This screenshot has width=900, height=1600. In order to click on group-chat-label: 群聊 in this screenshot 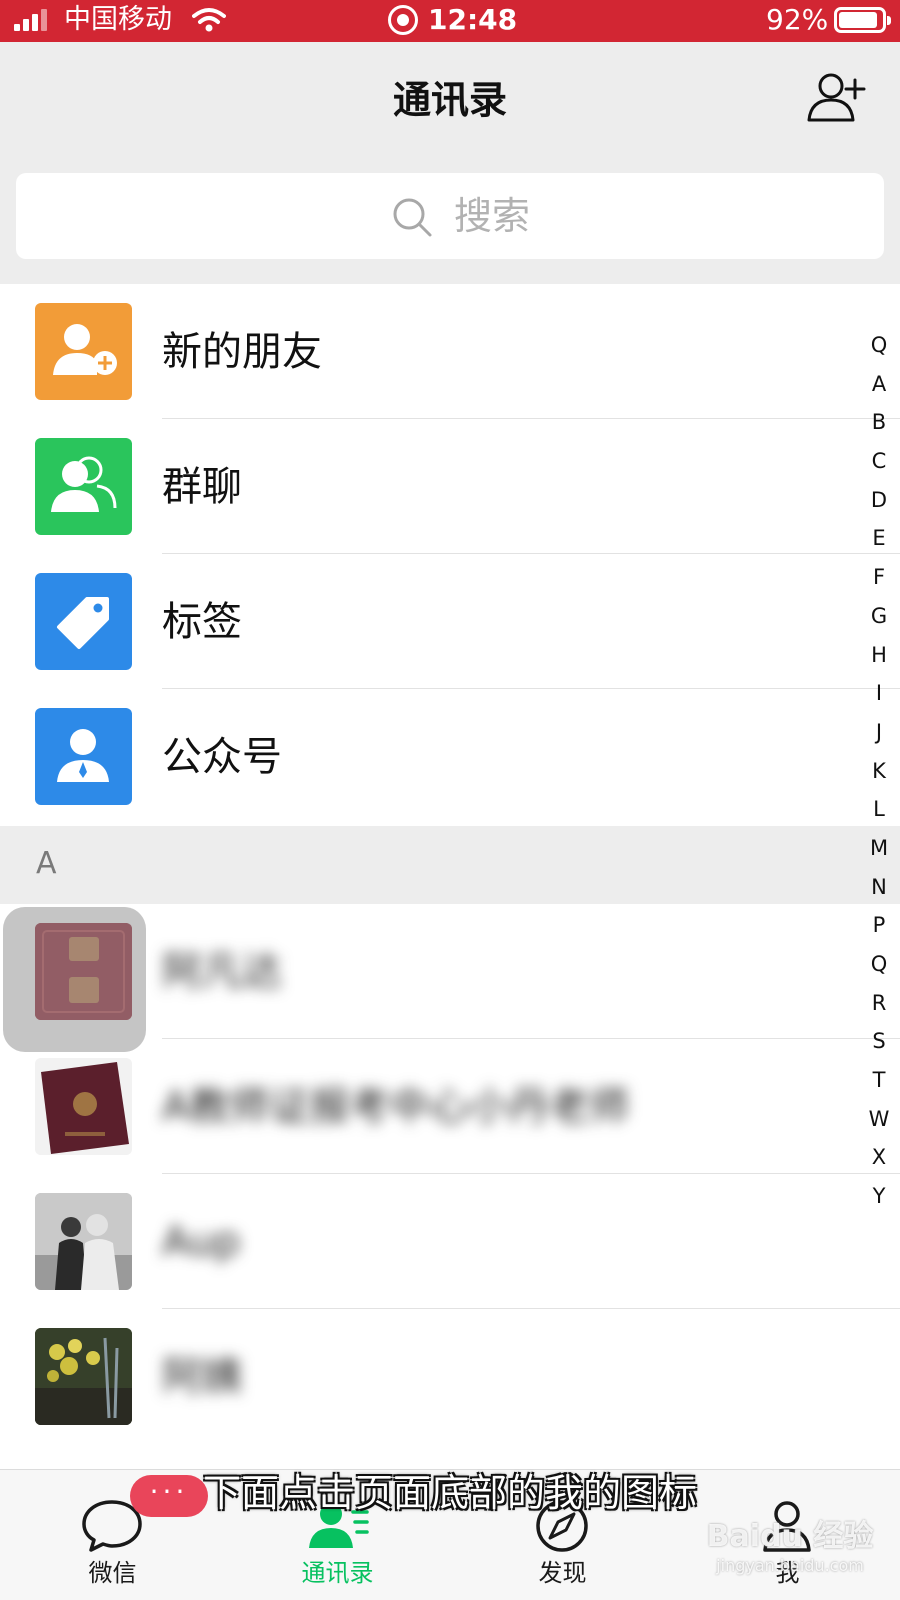, I will do `click(202, 487)`.